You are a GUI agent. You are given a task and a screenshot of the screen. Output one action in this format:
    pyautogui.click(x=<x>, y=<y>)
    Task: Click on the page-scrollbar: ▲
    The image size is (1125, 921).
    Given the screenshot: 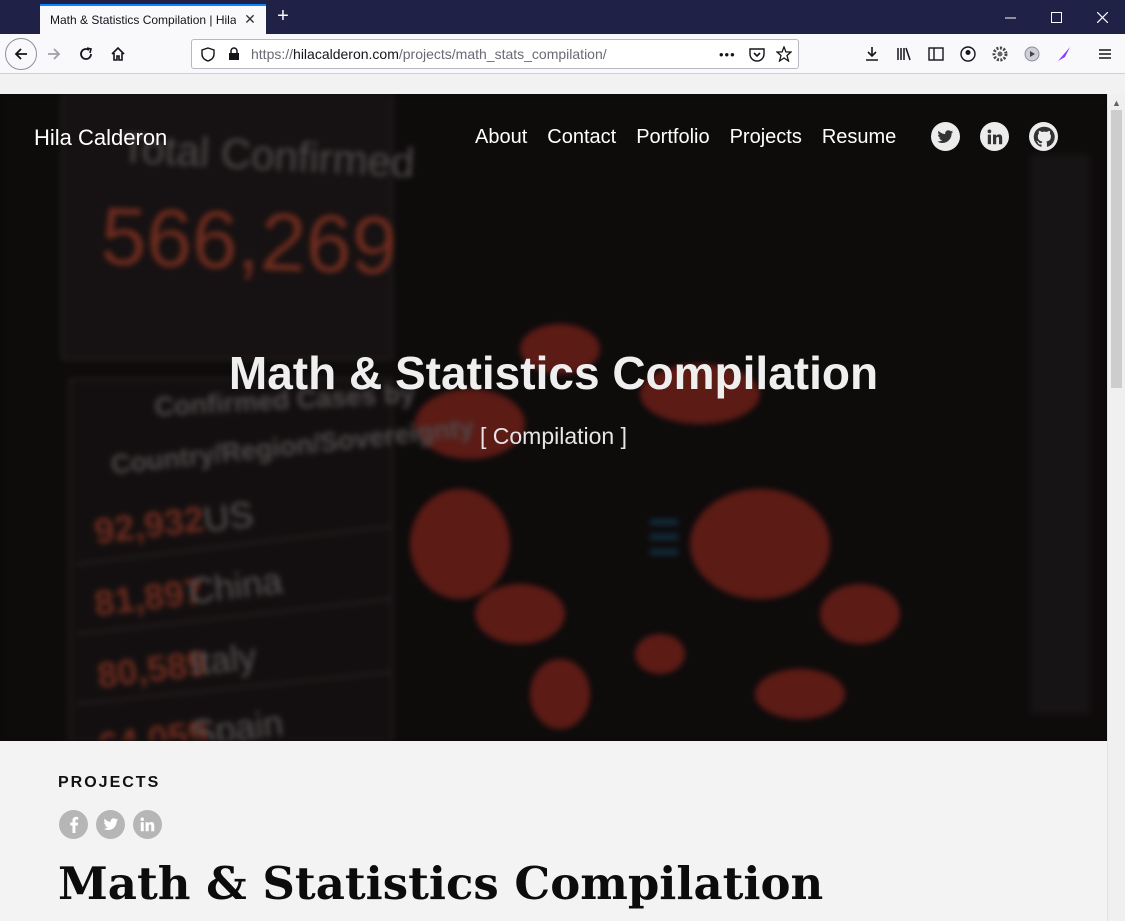 What is the action you would take?
    pyautogui.click(x=1116, y=507)
    